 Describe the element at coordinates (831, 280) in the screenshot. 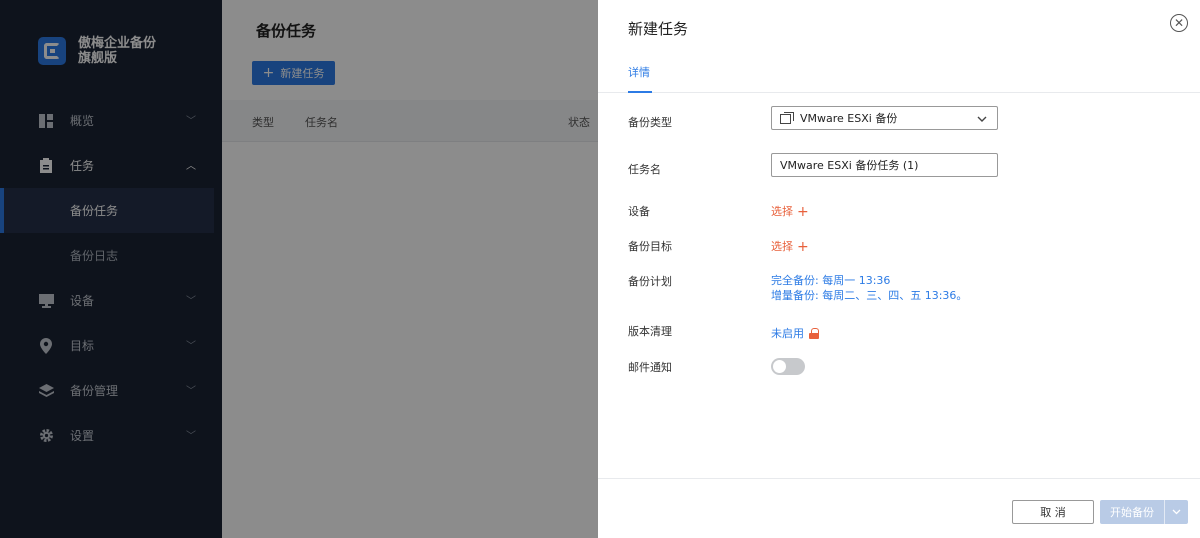

I see `schedule-full: 完全备份: 每周一 13:36` at that location.